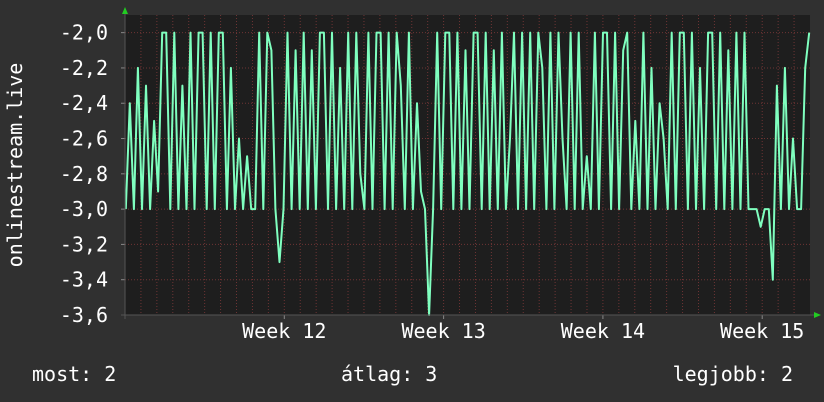 The image size is (824, 402). I want to click on x-tick-label: Week 15, so click(762, 331).